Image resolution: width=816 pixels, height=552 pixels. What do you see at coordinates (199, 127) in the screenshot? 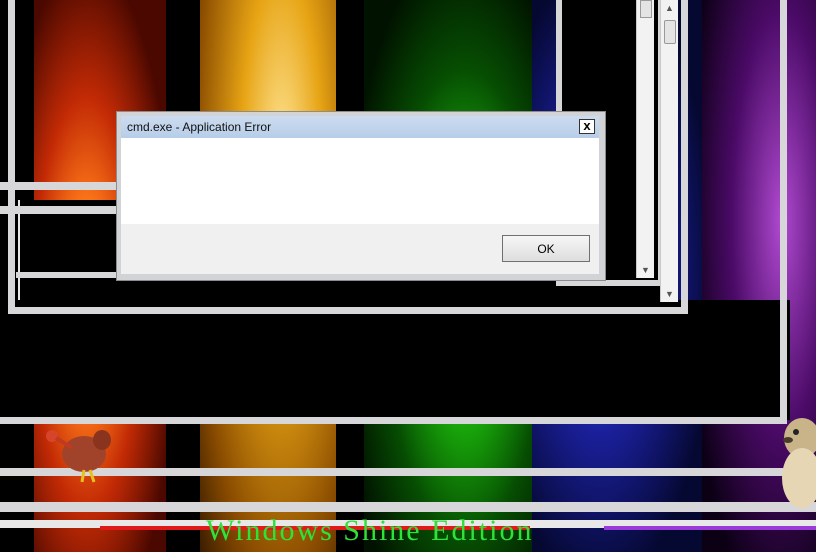
I see `dialog-title: cmd.exe - Application Error` at bounding box center [199, 127].